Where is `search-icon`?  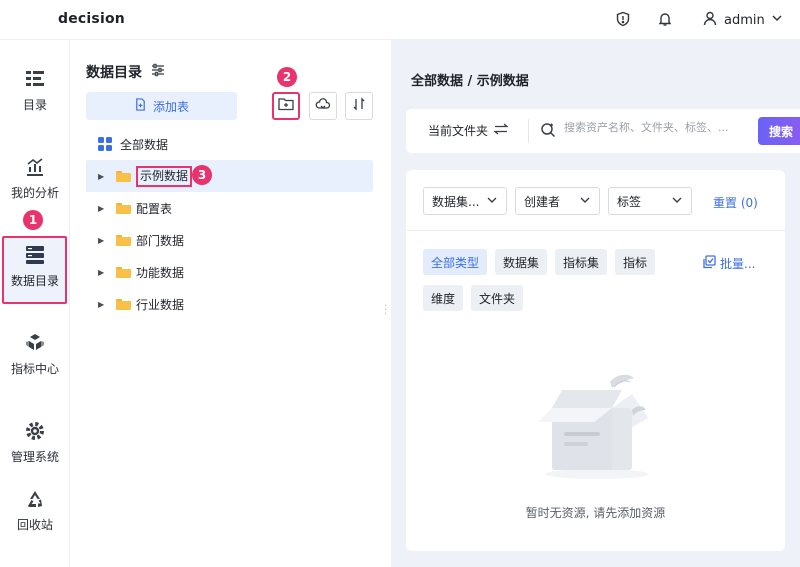
search-icon is located at coordinates (548, 132).